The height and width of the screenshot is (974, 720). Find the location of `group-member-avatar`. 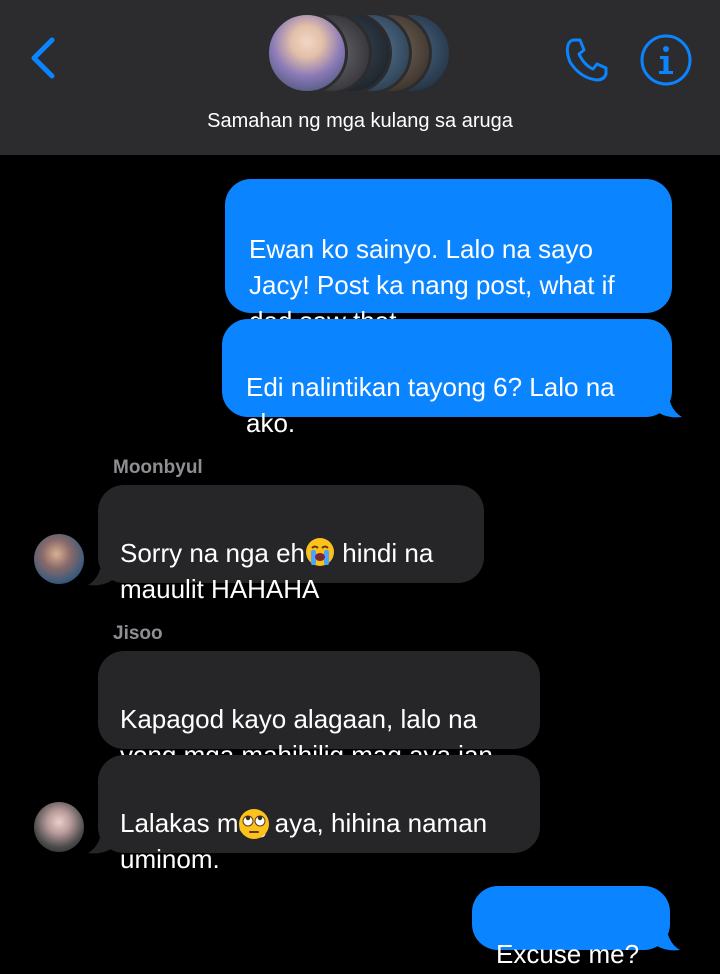

group-member-avatar is located at coordinates (307, 53).